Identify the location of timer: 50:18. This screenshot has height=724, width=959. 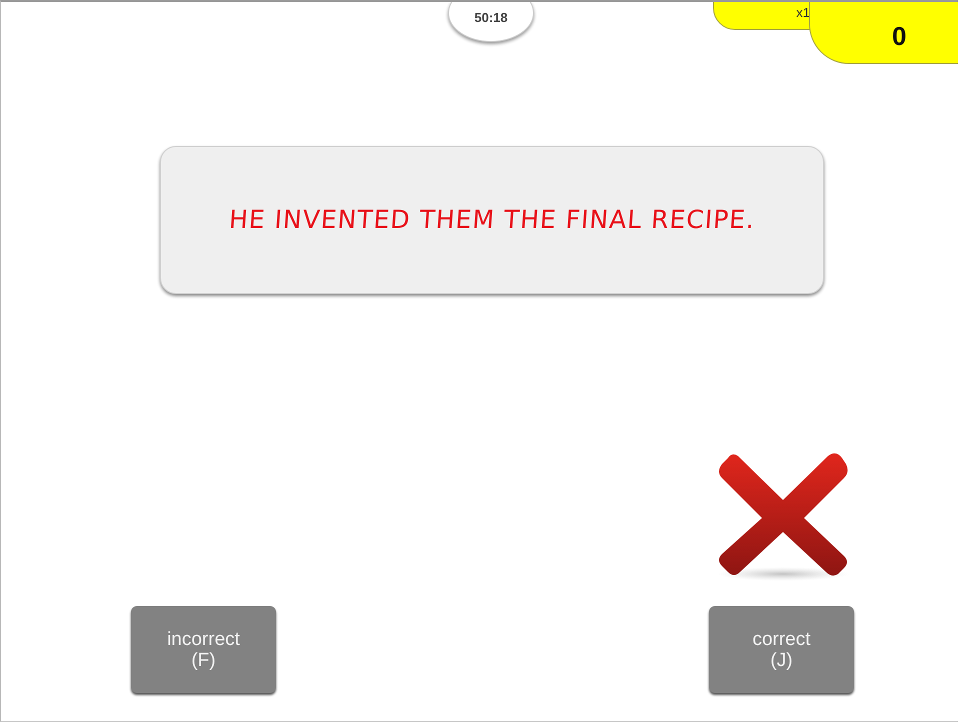
(491, 22).